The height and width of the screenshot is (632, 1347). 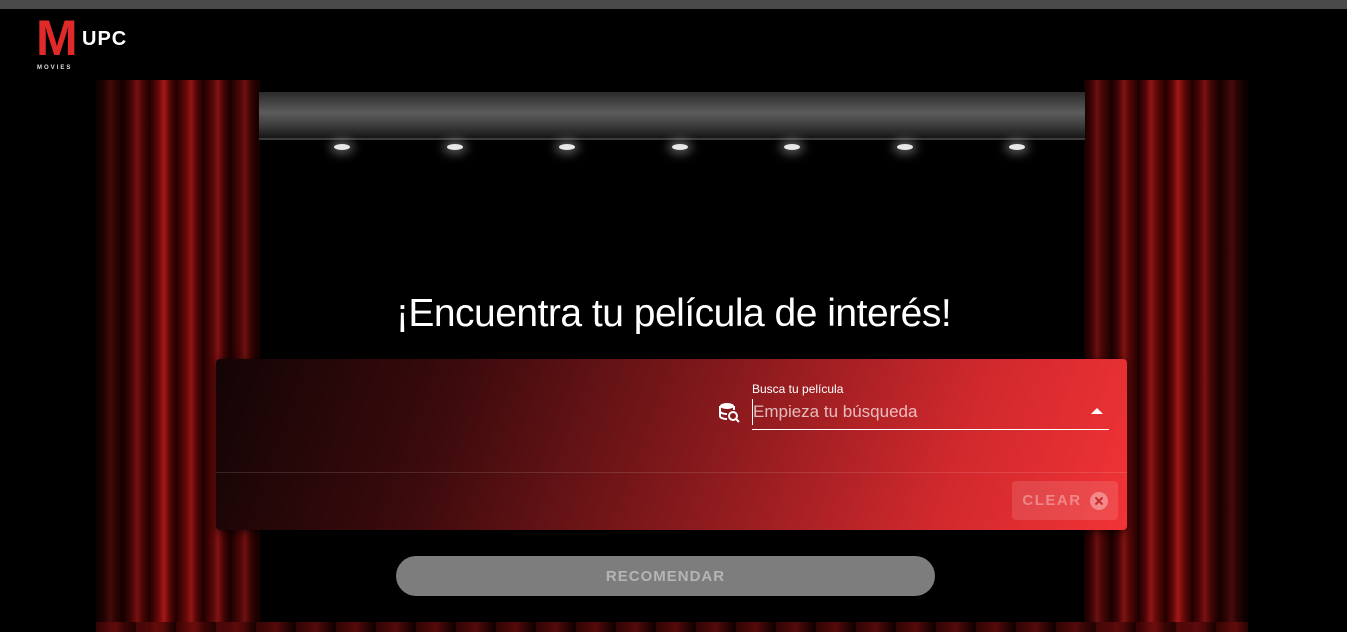 What do you see at coordinates (672, 139) in the screenshot?
I see `stage-valance-edge` at bounding box center [672, 139].